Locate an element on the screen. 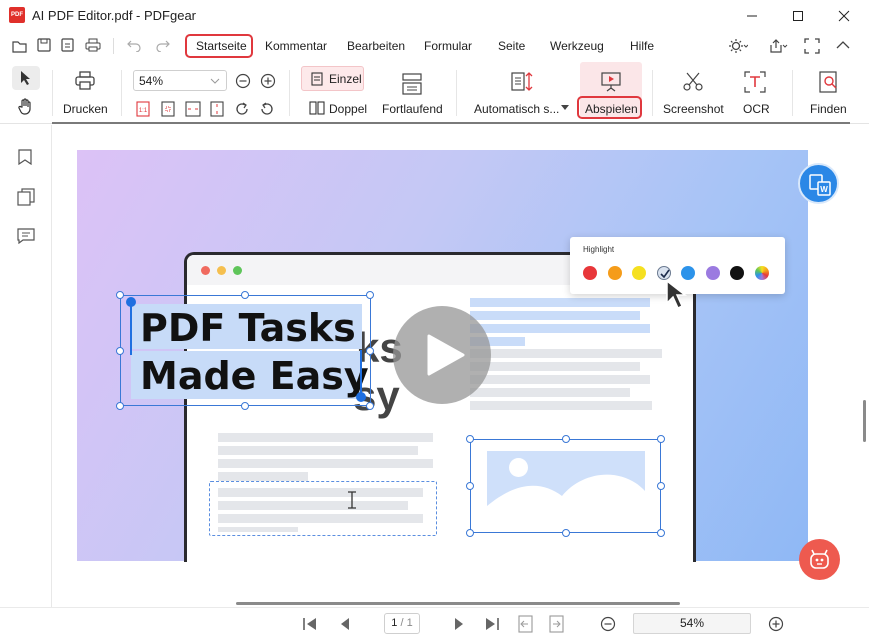 The image size is (869, 640). undo-icon is located at coordinates (134, 45).